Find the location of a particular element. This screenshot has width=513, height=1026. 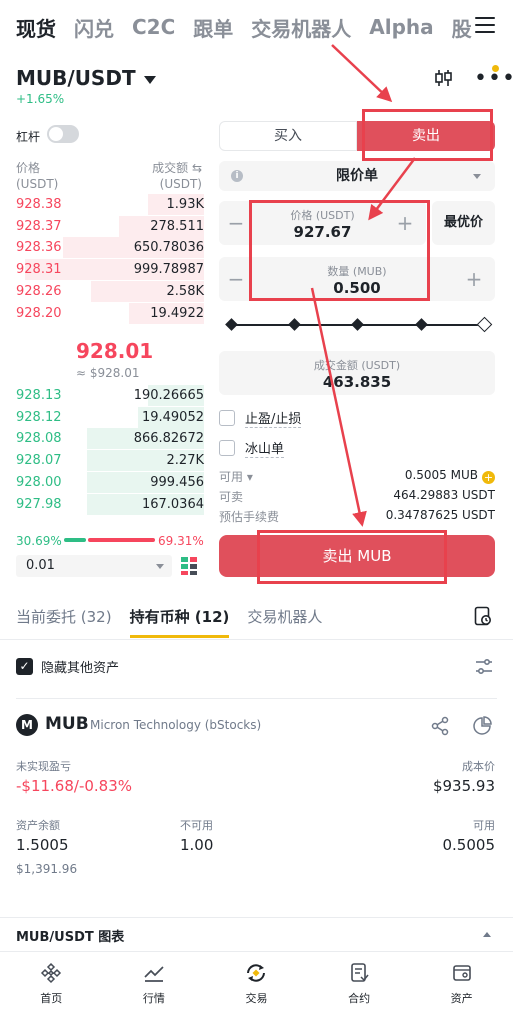

precision-select: 0.01 is located at coordinates (94, 566).